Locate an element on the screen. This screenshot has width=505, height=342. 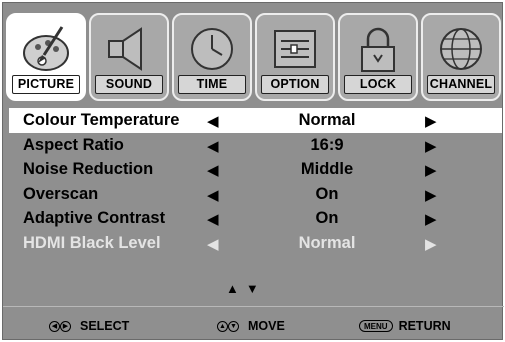
tab-sound: SOUND is located at coordinates (129, 57).